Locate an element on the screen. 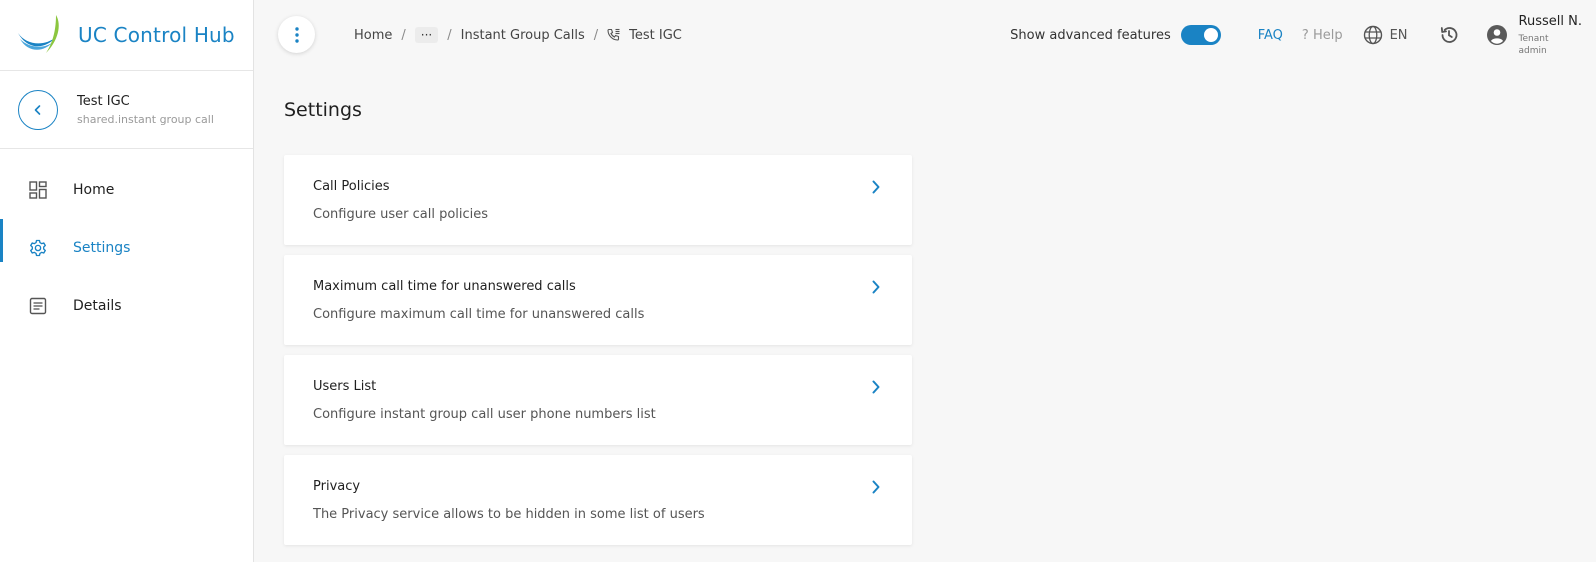  card-title: Maximum call time for unanswered calls is located at coordinates (444, 286).